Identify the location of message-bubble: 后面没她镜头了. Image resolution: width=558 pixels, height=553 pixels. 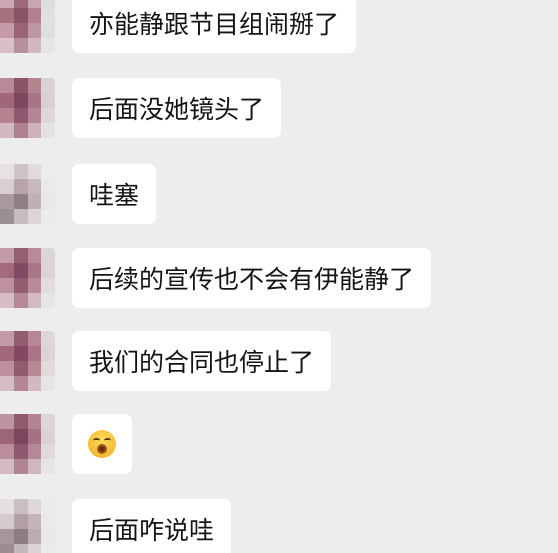
(177, 108).